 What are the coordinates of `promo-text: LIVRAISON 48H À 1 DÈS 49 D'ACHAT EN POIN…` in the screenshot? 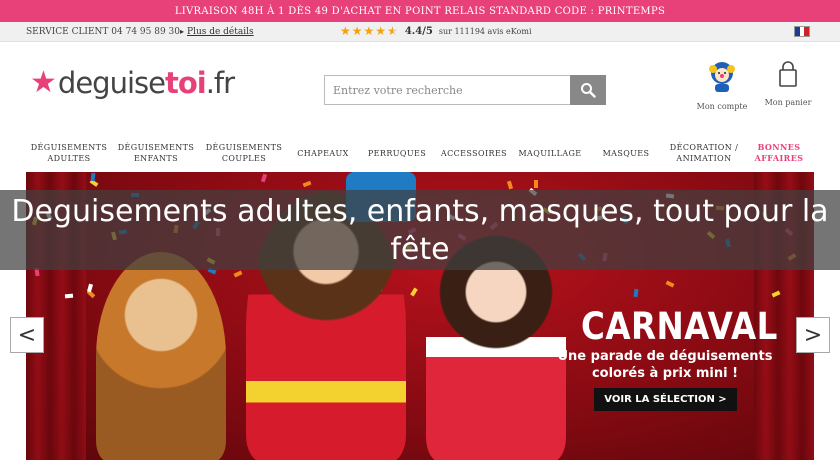 It's located at (420, 11).